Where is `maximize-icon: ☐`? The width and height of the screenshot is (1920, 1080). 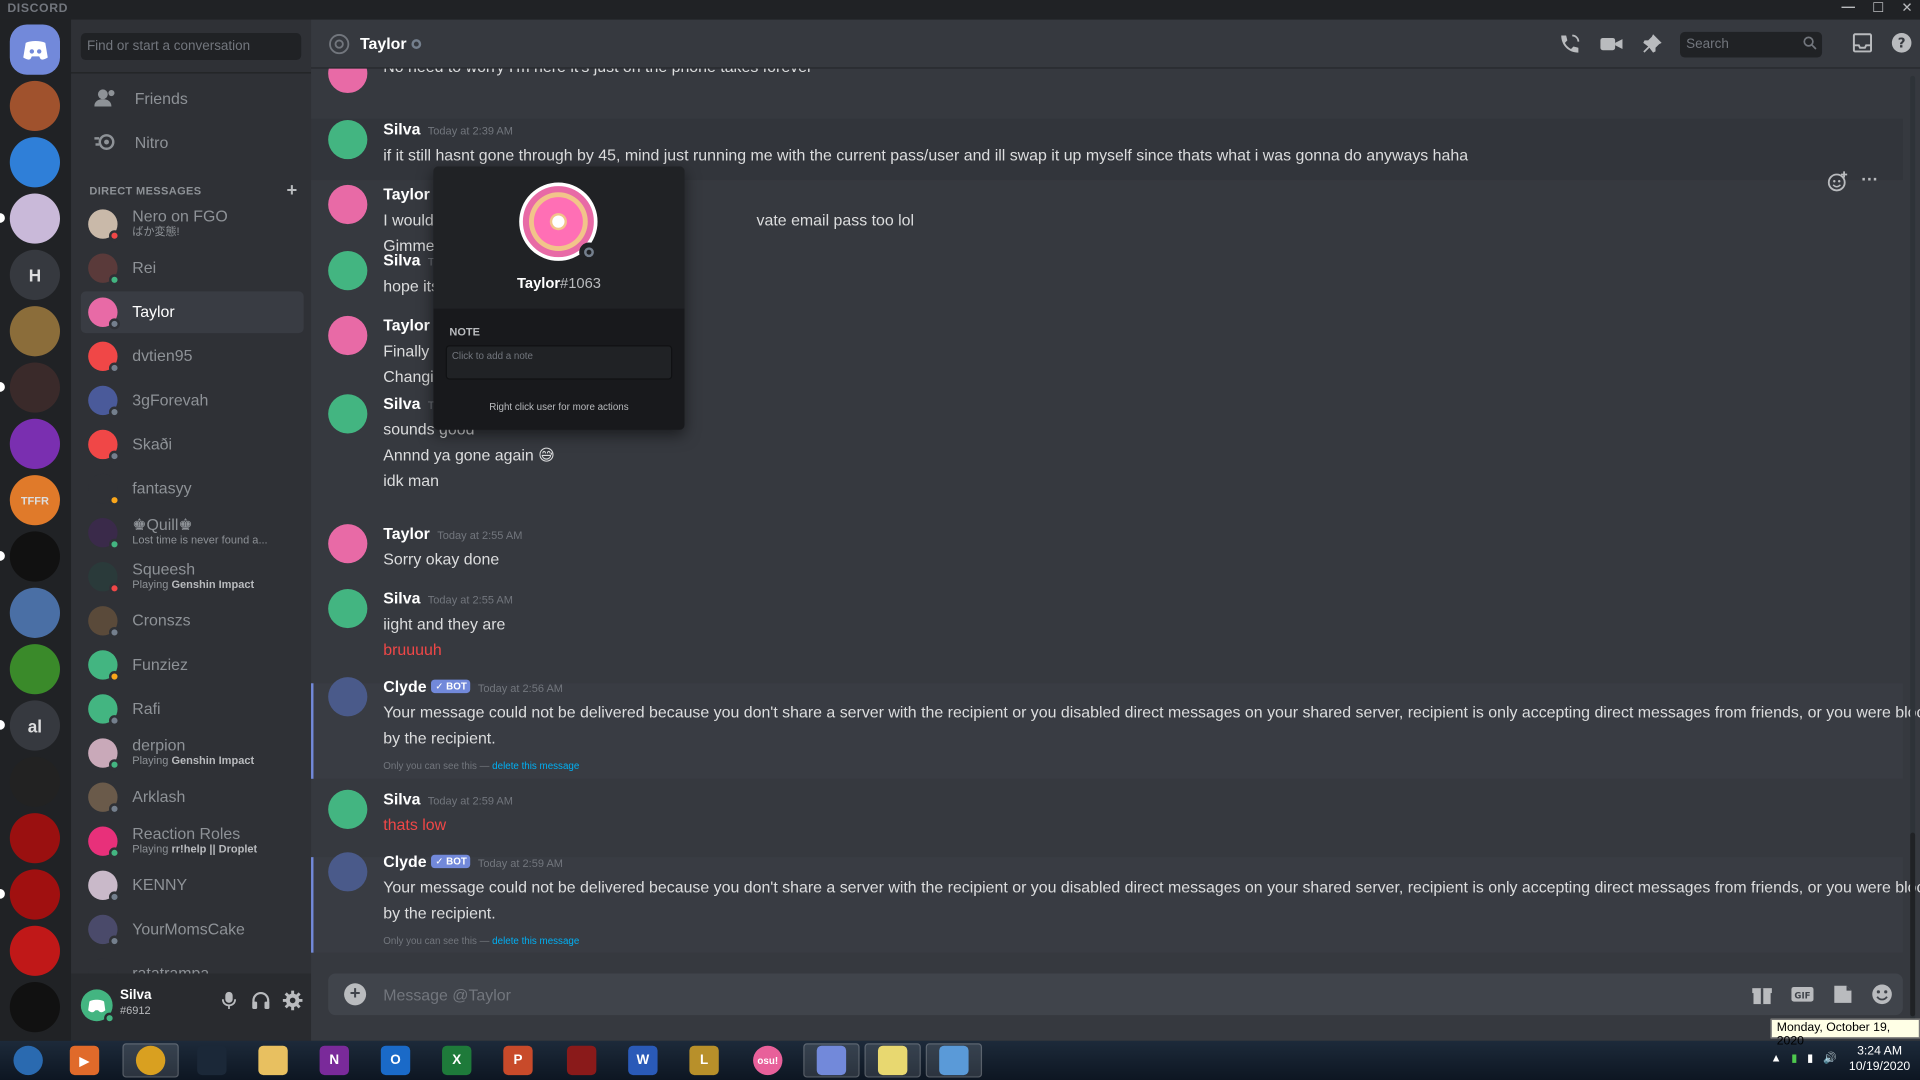 maximize-icon: ☐ is located at coordinates (1878, 8).